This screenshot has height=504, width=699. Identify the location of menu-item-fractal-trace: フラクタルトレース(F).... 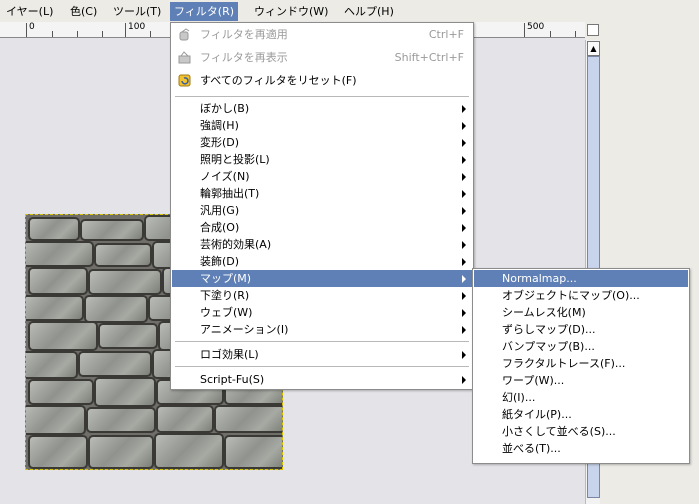
(581, 363).